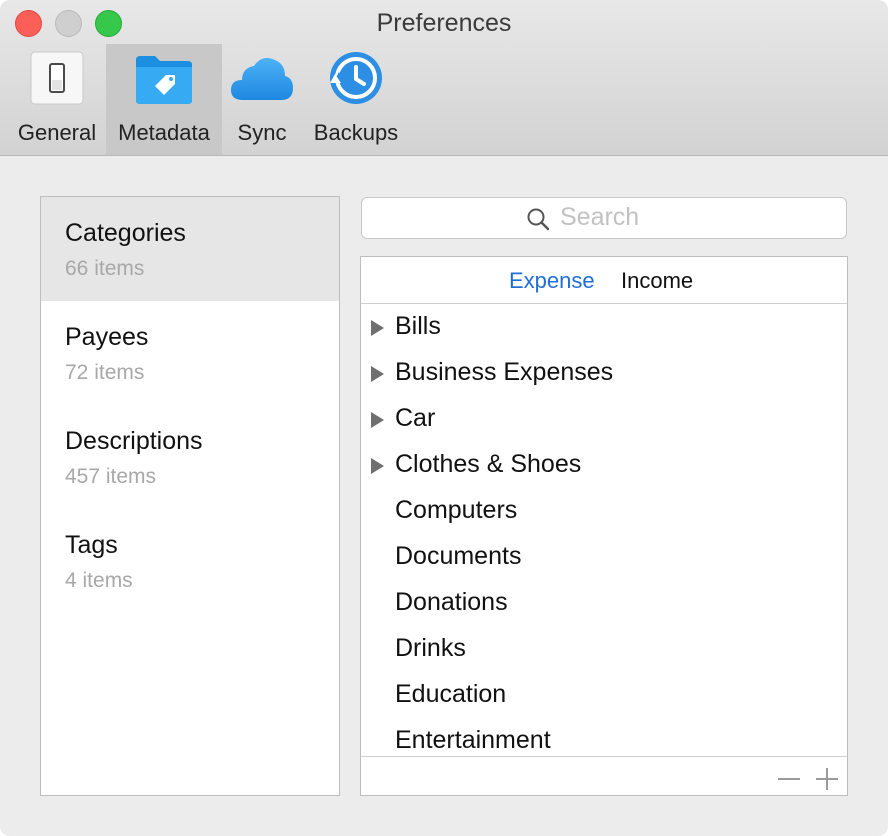  Describe the element at coordinates (134, 441) in the screenshot. I see `sidebar-item-name: Descriptions` at that location.